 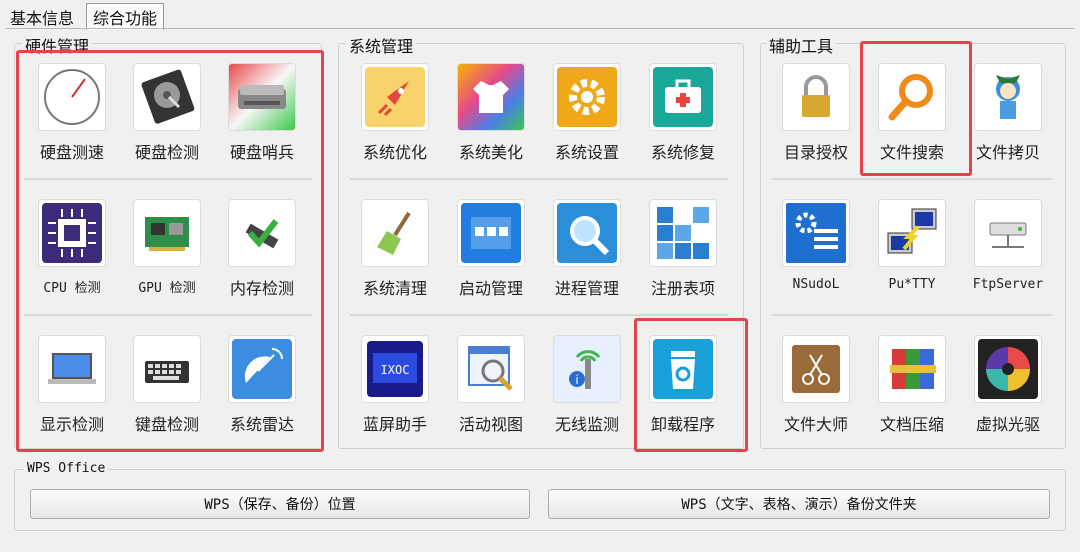 I want to click on tools-item-ftpserver: FtpServer, so click(x=1008, y=254).